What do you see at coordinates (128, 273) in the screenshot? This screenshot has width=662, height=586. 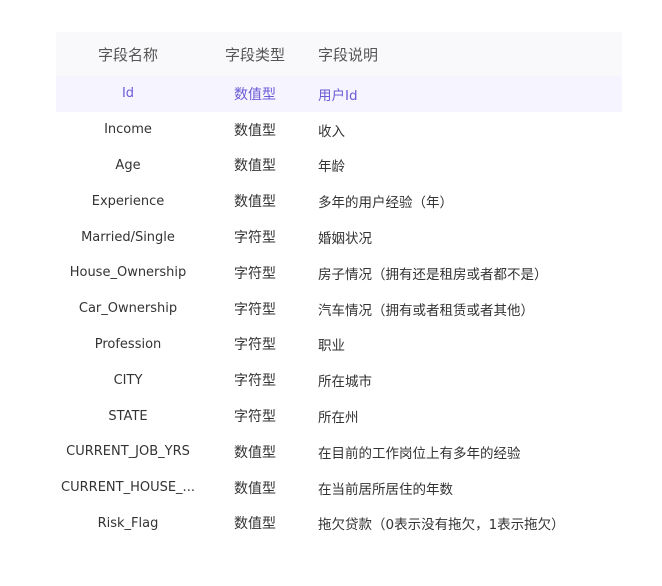 I see `cell-field-name: House_Ownership` at bounding box center [128, 273].